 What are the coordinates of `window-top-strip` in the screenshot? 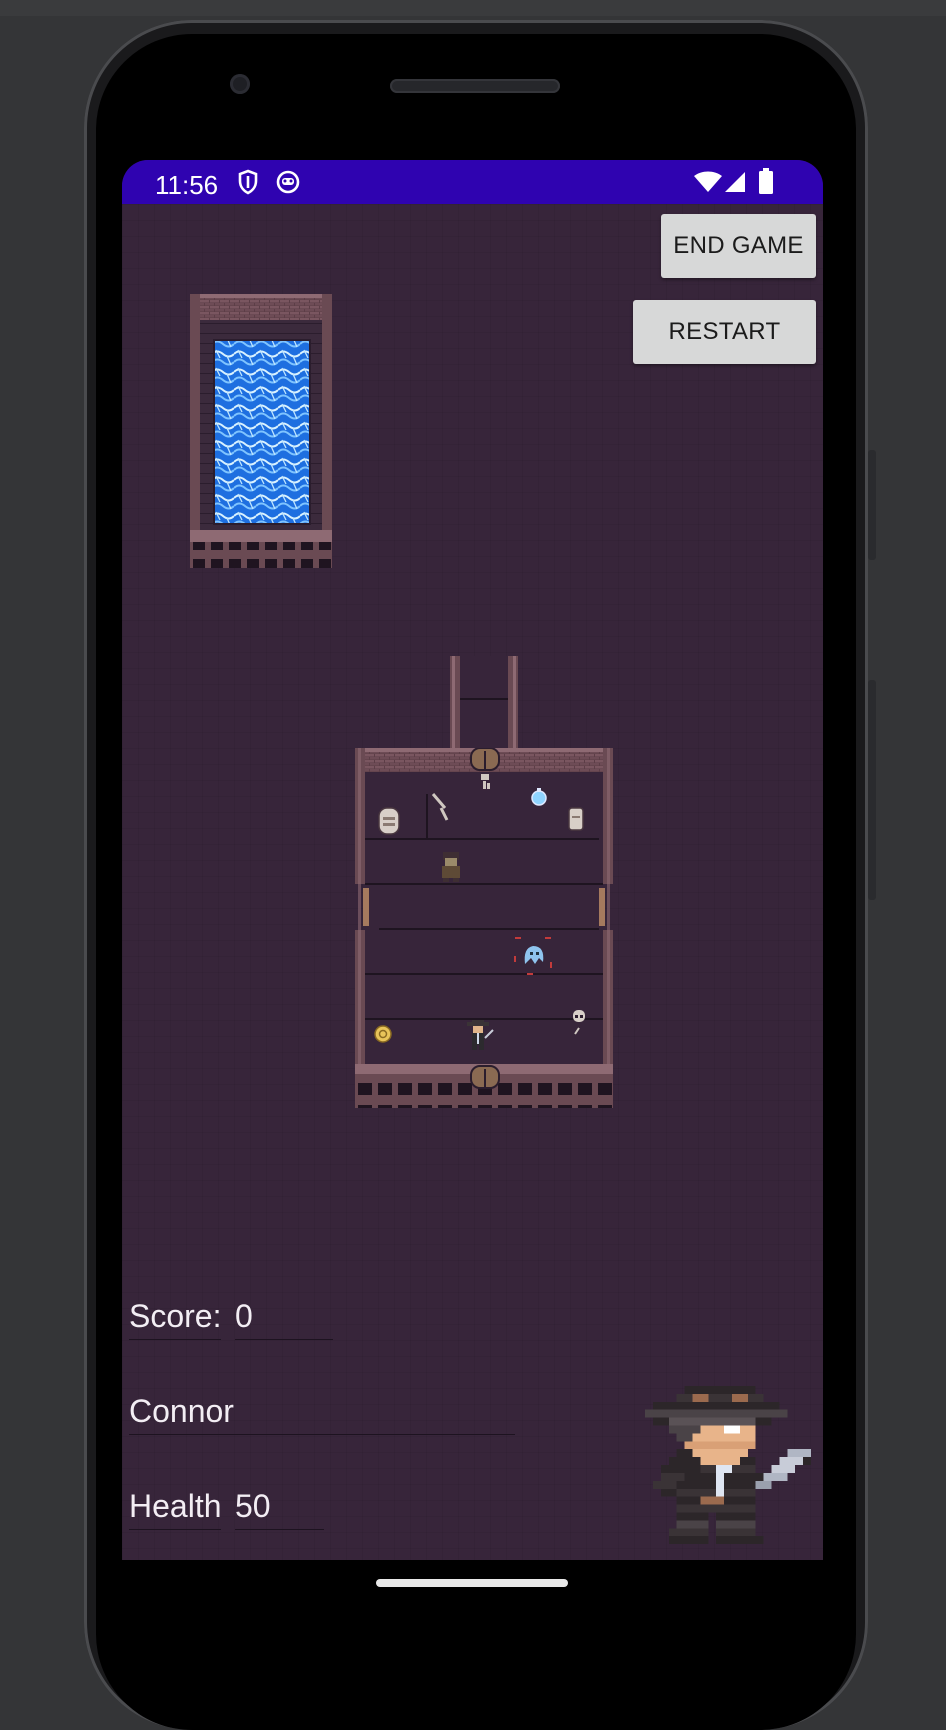 It's located at (473, 8).